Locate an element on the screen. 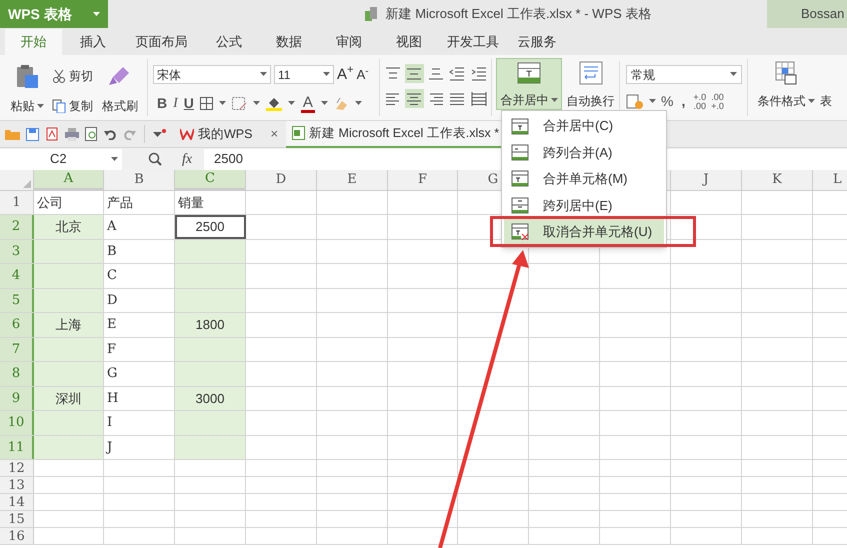 The image size is (847, 548). name-box-field: C2 is located at coordinates (61, 159).